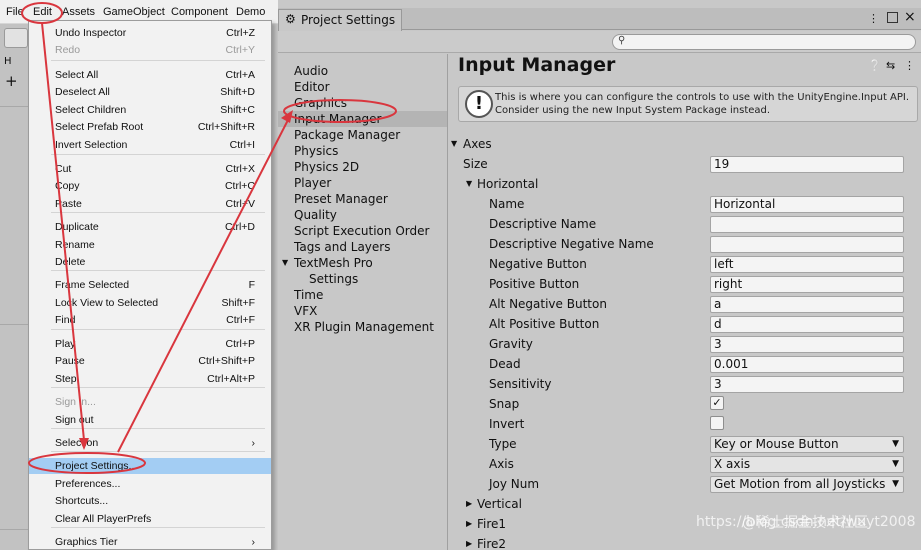 The image size is (921, 550). What do you see at coordinates (910, 17) in the screenshot?
I see `close-icon: ×` at bounding box center [910, 17].